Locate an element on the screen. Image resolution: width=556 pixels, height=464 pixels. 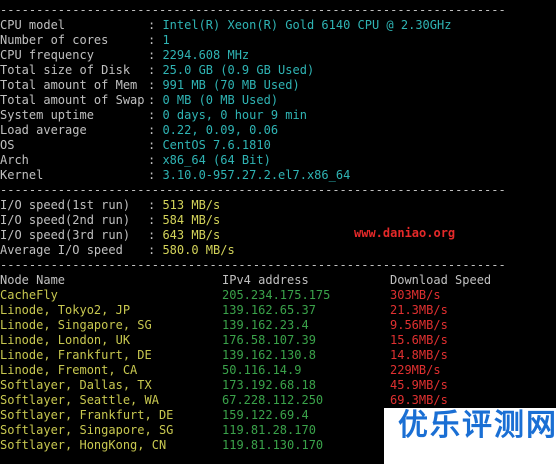
info-label: Kernel is located at coordinates (22, 175).